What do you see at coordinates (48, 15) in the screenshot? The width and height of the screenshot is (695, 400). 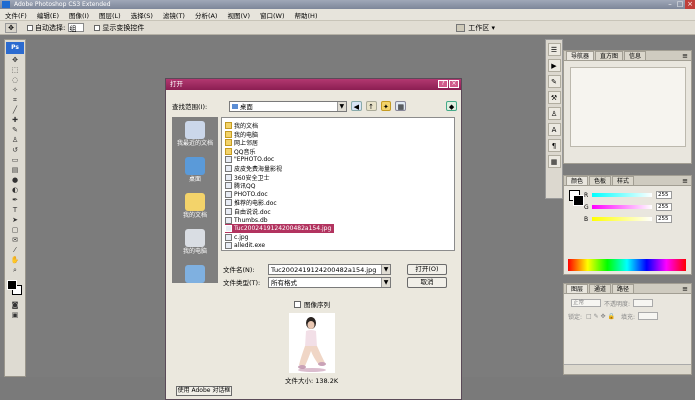 I see `menu-edit: 编辑(E)` at bounding box center [48, 15].